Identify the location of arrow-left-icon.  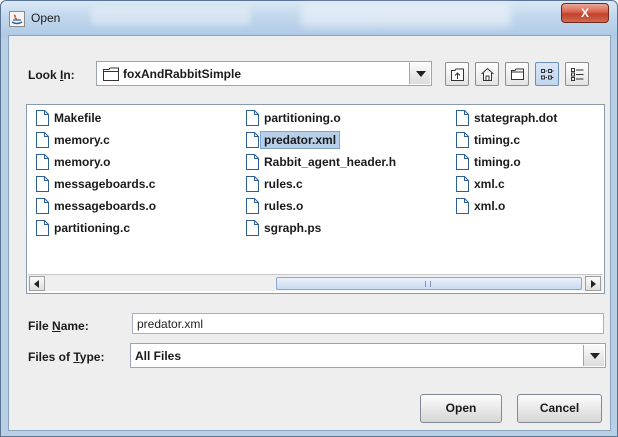
(36, 284).